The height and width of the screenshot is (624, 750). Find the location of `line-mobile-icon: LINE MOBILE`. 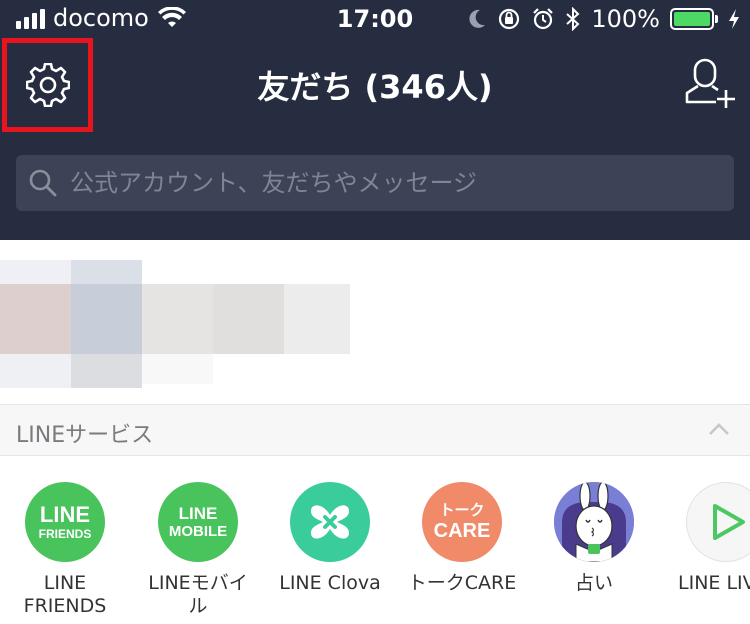

line-mobile-icon: LINE MOBILE is located at coordinates (198, 522).